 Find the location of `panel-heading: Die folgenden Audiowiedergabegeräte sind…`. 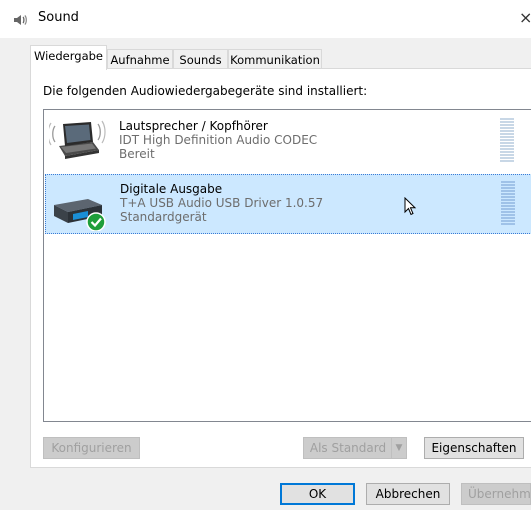

panel-heading: Die folgenden Audiowiedergabegeräte sind… is located at coordinates (205, 91).